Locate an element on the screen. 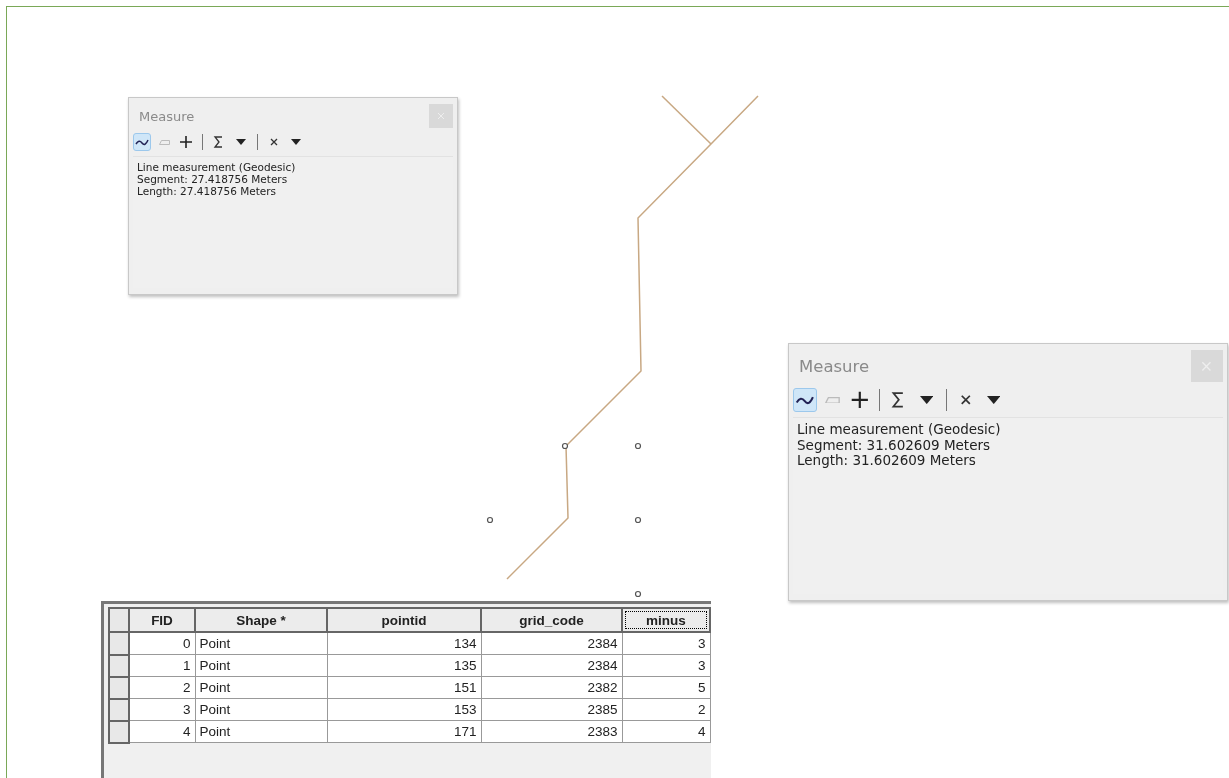  point-tool-button is located at coordinates (186, 142).